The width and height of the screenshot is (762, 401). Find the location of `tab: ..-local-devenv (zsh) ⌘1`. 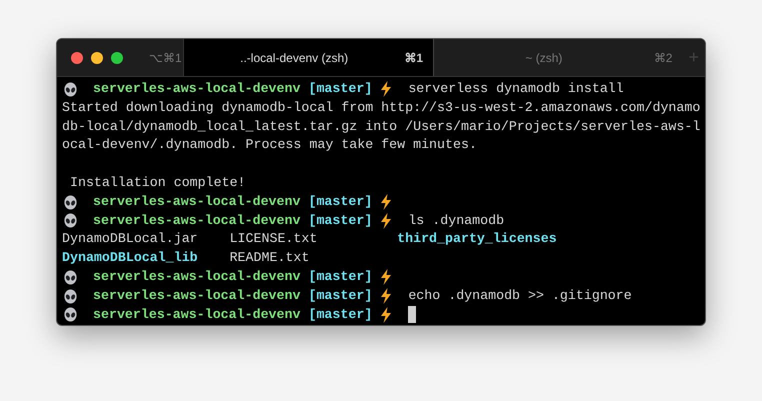

tab: ..-local-devenv (zsh) ⌘1 is located at coordinates (309, 57).